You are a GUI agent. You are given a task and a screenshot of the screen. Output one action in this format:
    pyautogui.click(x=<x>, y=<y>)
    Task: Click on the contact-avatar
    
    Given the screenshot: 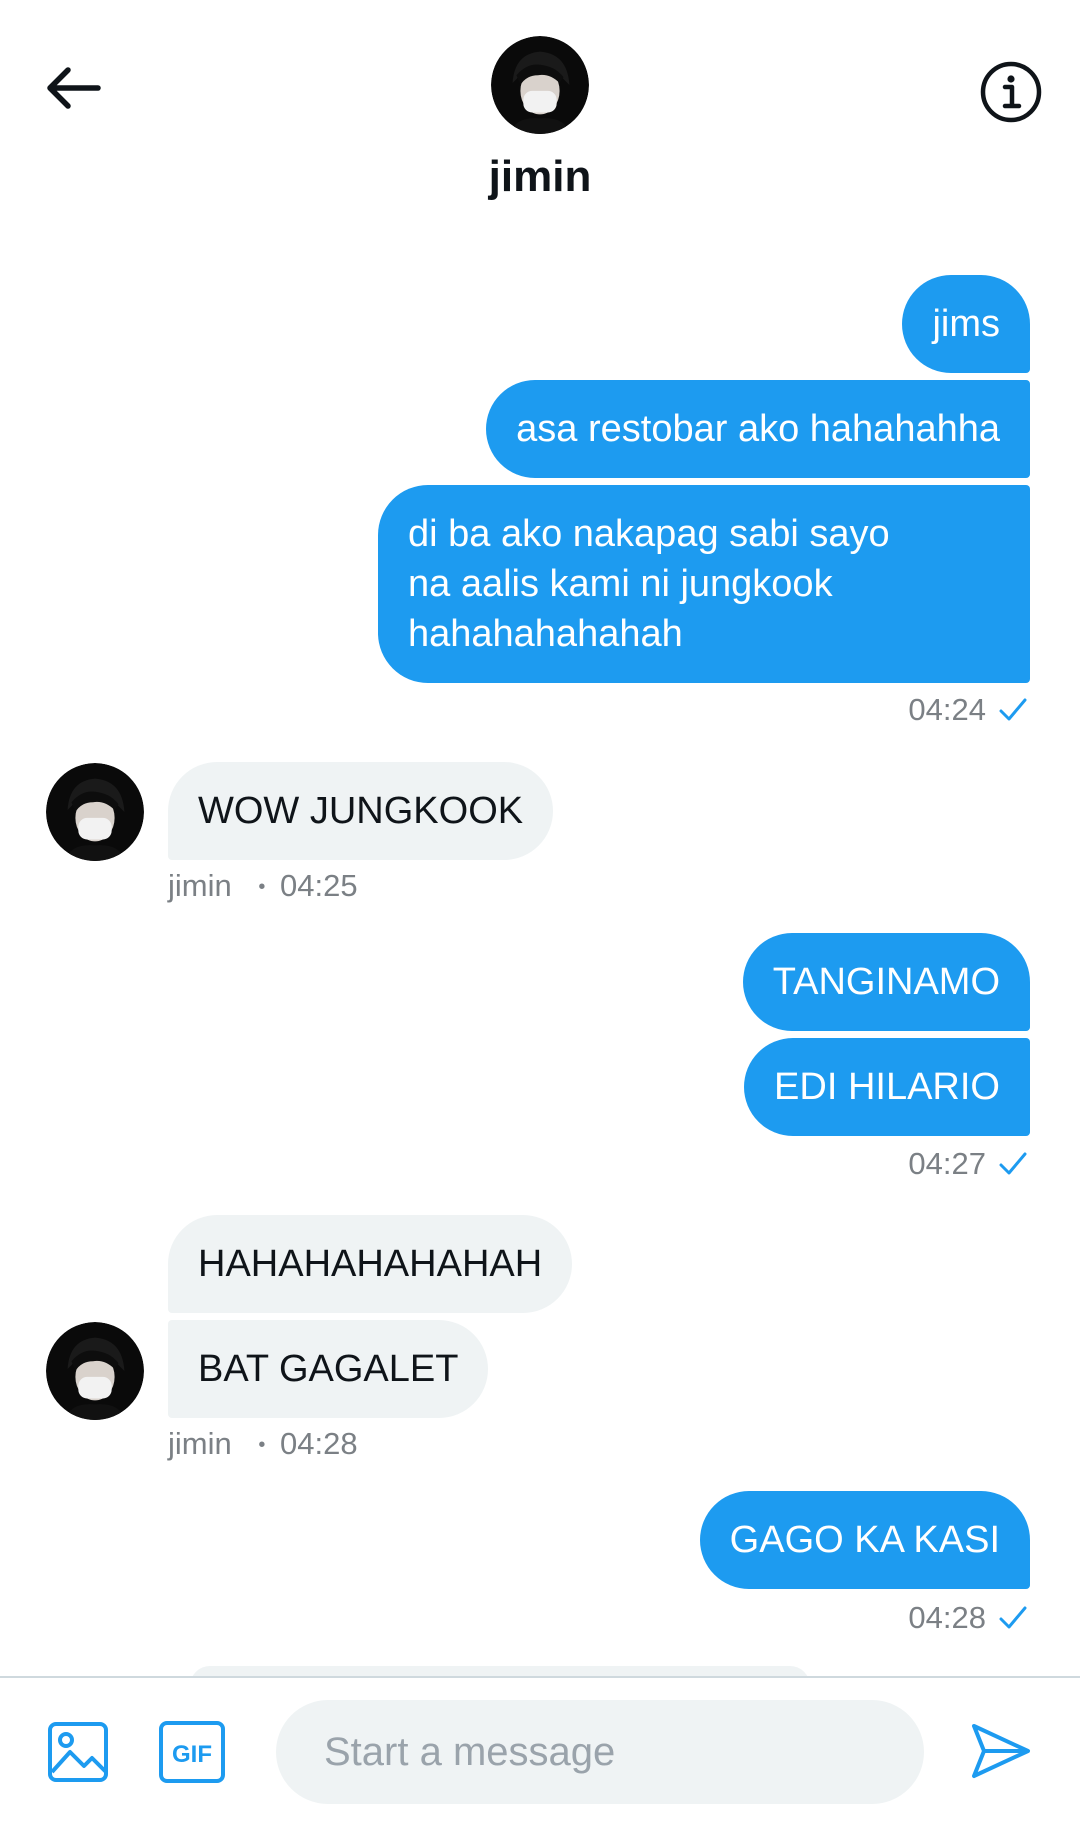 What is the action you would take?
    pyautogui.click(x=540, y=85)
    